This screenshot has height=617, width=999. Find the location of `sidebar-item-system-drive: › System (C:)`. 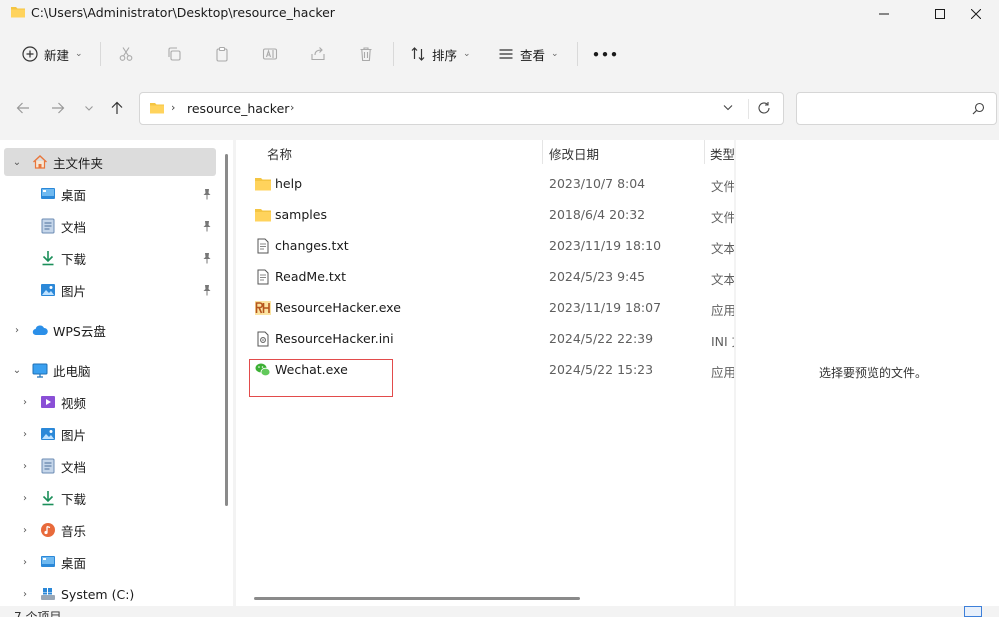

sidebar-item-system-drive: › System (C:) is located at coordinates (110, 593).